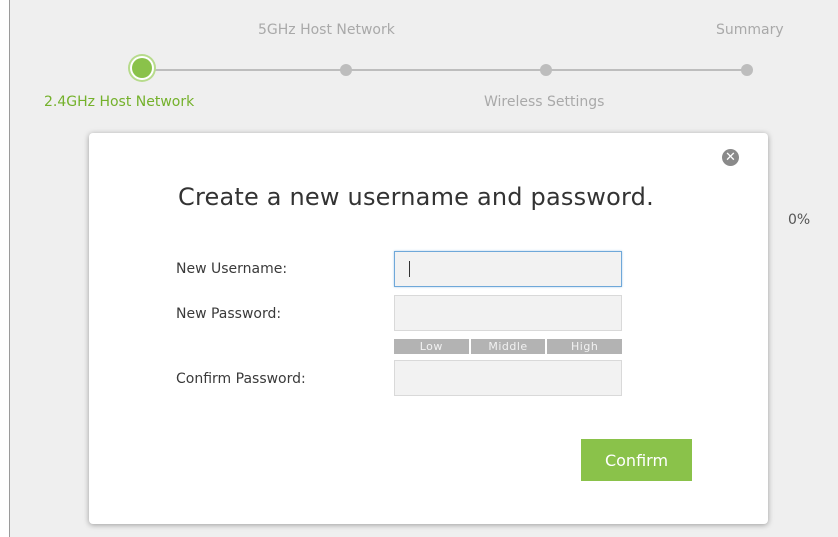 This screenshot has width=838, height=537. Describe the element at coordinates (431, 346) in the screenshot. I see `strength-low: Low` at that location.